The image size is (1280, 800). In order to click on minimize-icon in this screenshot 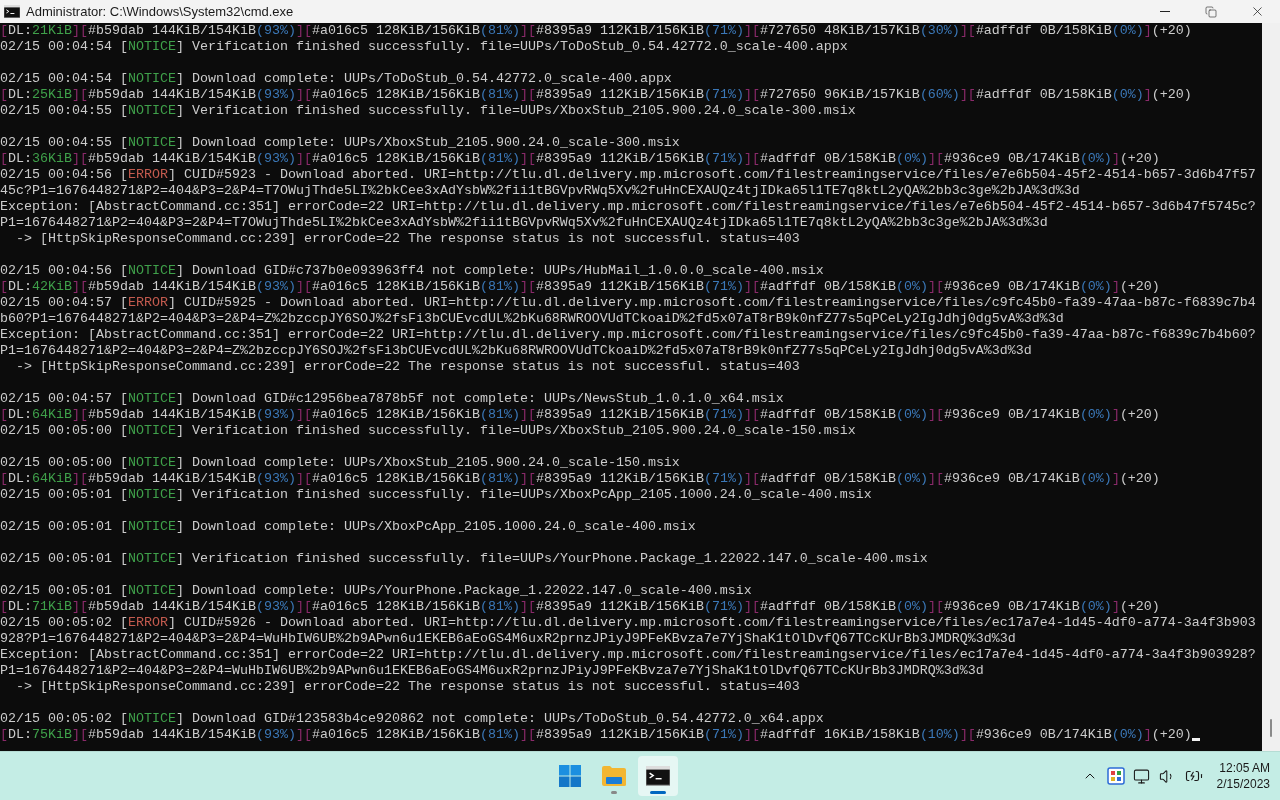, I will do `click(1165, 11)`.